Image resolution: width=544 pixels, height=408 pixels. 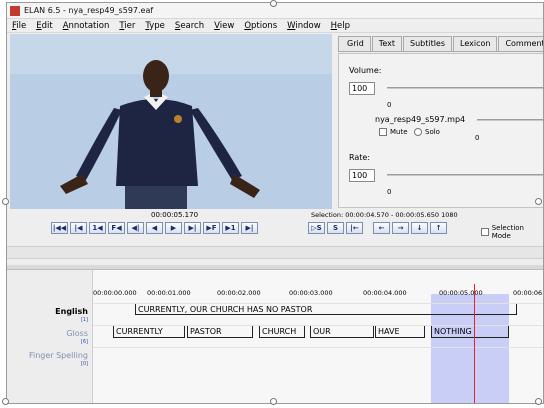 What do you see at coordinates (461, 293) in the screenshot?
I see `ruler-label: 00:00:05.000` at bounding box center [461, 293].